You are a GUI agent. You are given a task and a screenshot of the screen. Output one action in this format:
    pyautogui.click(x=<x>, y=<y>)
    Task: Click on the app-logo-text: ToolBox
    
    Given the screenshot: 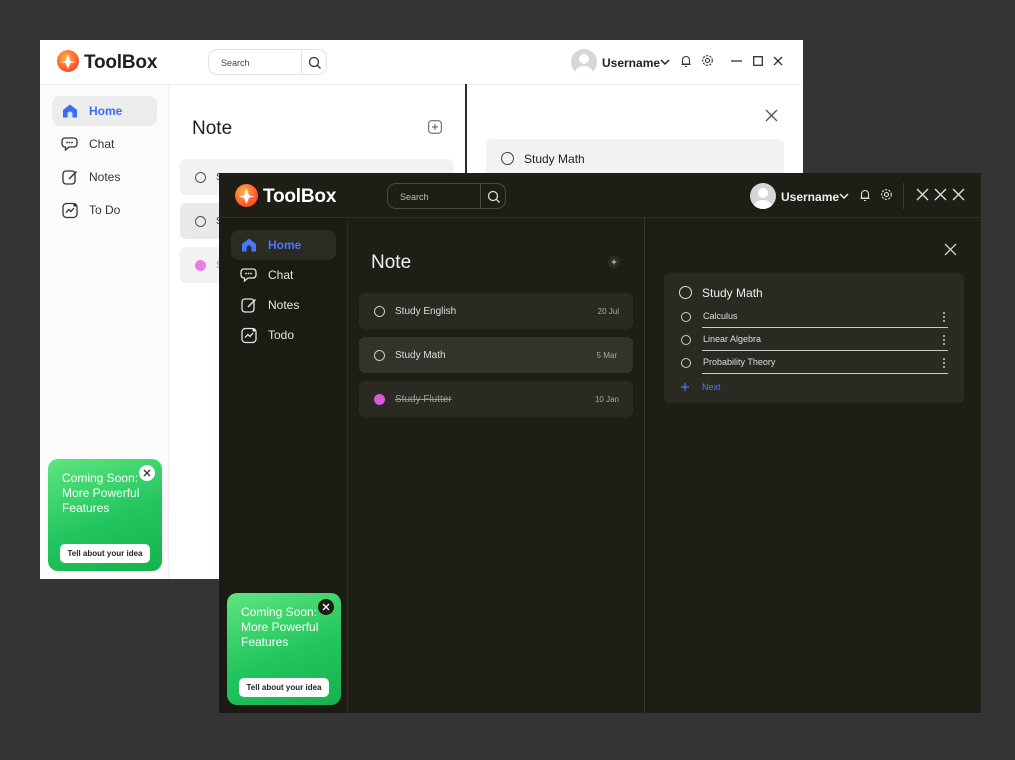 What is the action you would take?
    pyautogui.click(x=300, y=196)
    